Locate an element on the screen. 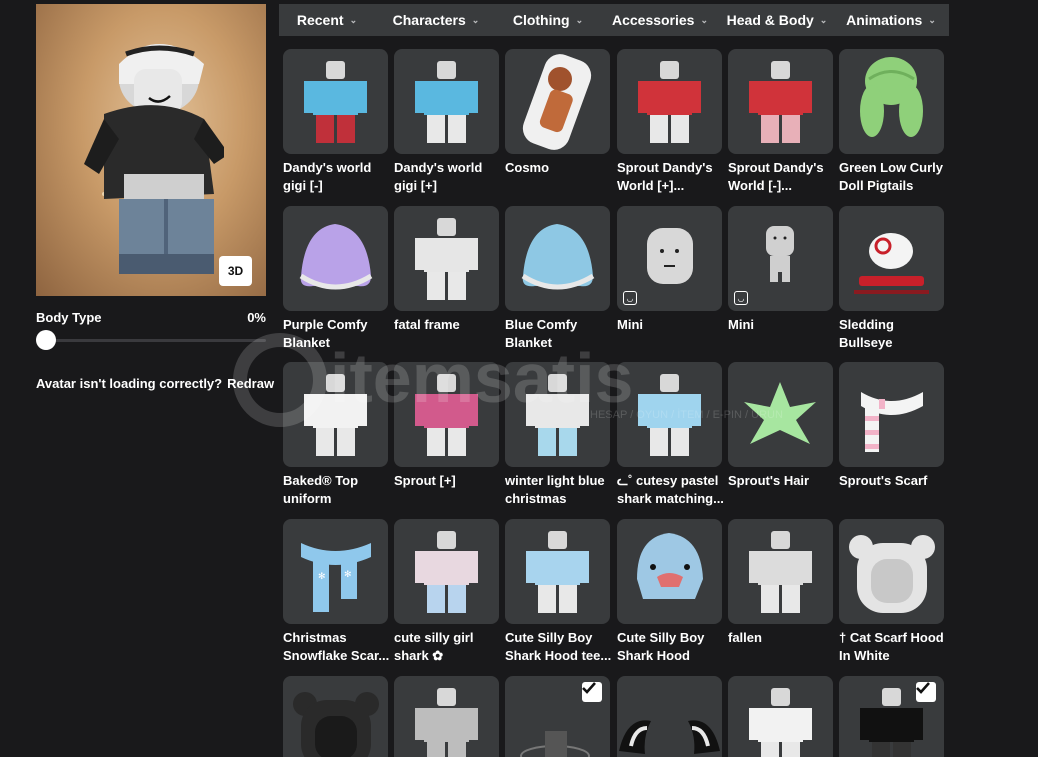 The width and height of the screenshot is (1038, 757). item-name-line1: cute silly girl is located at coordinates (434, 637).